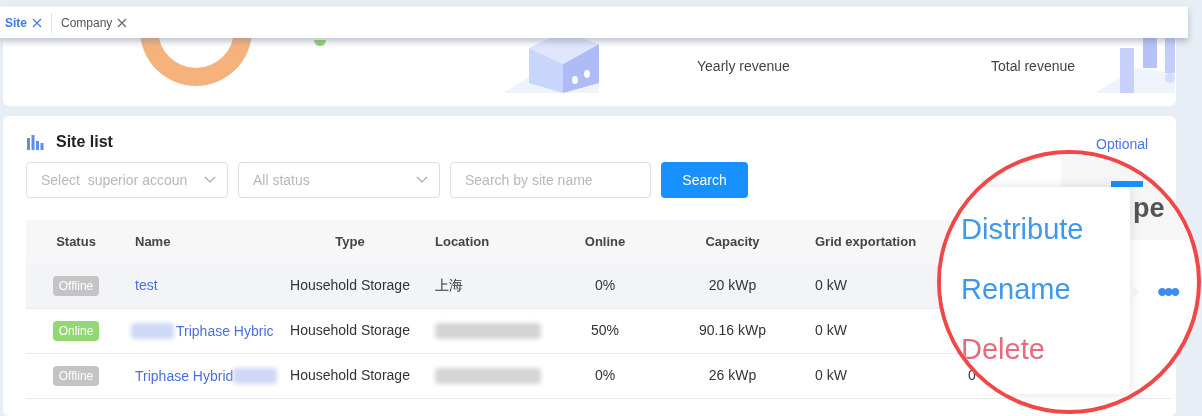 The image size is (1202, 416). What do you see at coordinates (1149, 208) in the screenshot?
I see `column-header: pe` at bounding box center [1149, 208].